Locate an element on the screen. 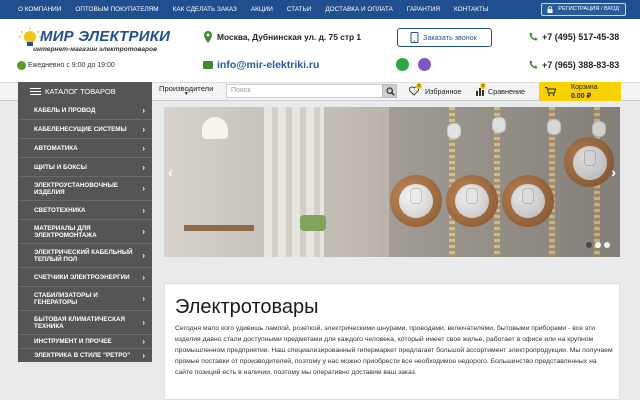 Image resolution: width=640 pixels, height=400 pixels. top-menu-about: О компании is located at coordinates (41, 9).